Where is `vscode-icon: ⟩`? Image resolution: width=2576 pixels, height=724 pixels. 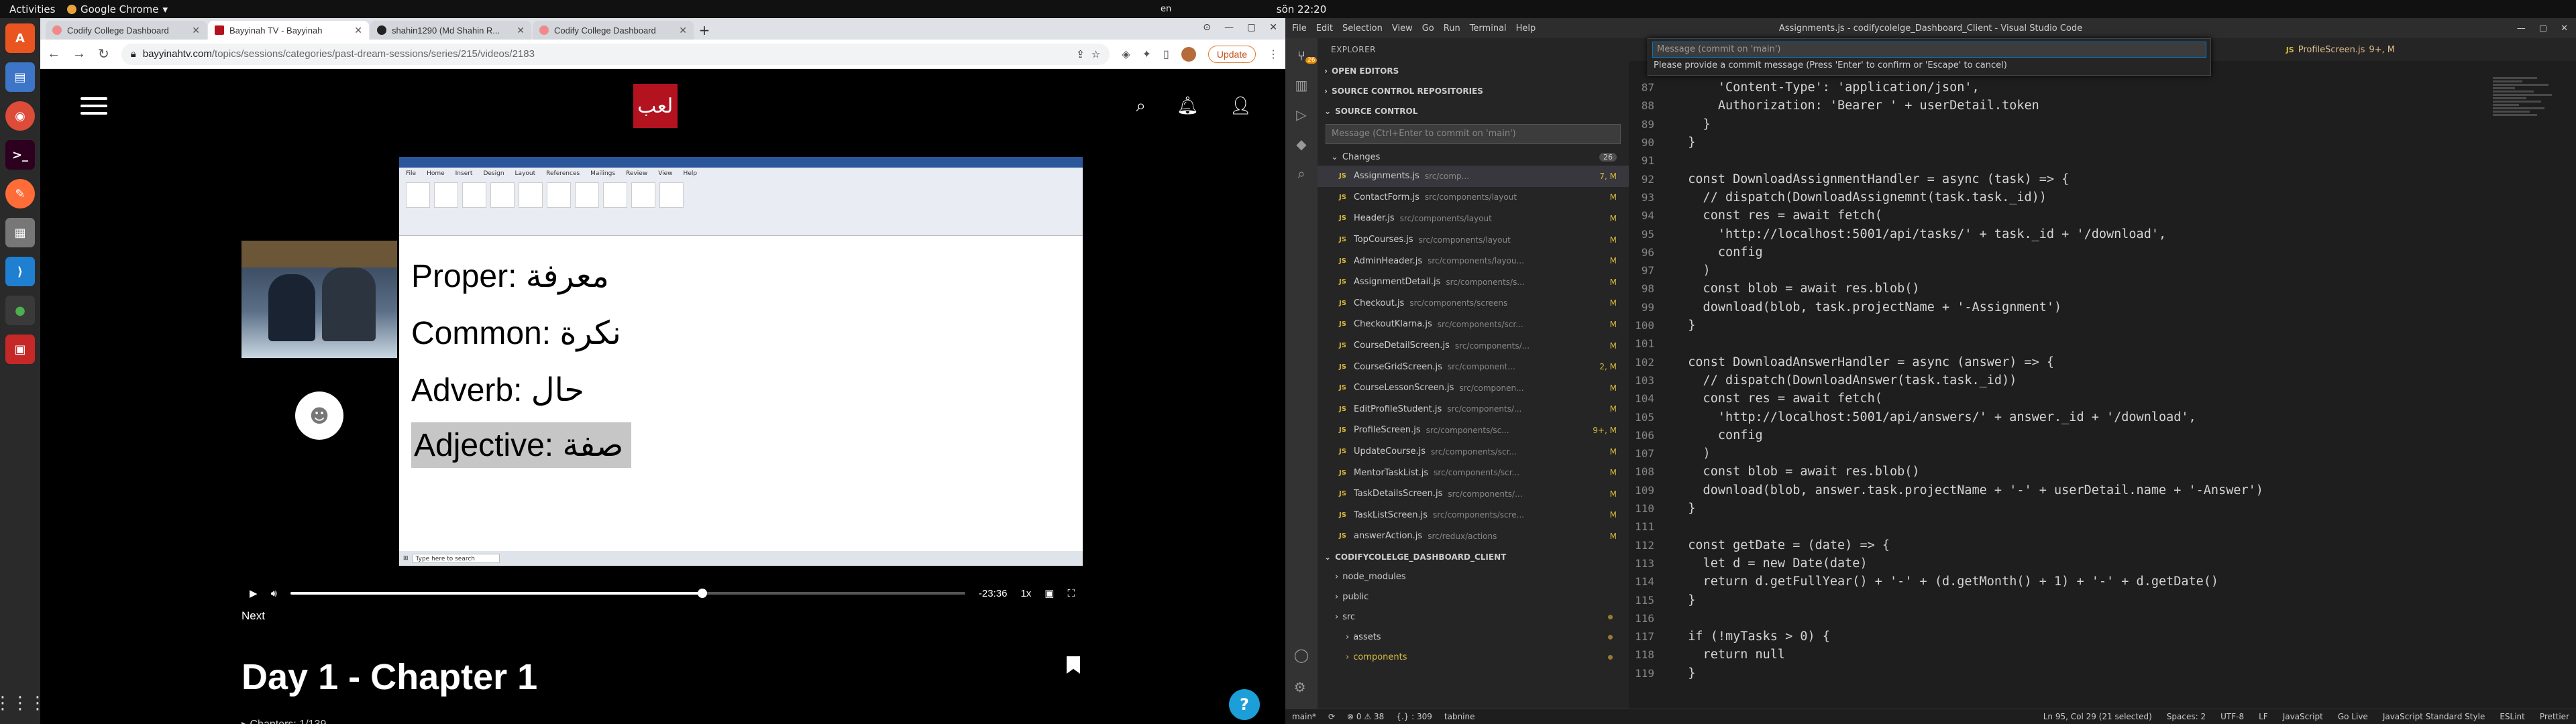 vscode-icon: ⟩ is located at coordinates (20, 271).